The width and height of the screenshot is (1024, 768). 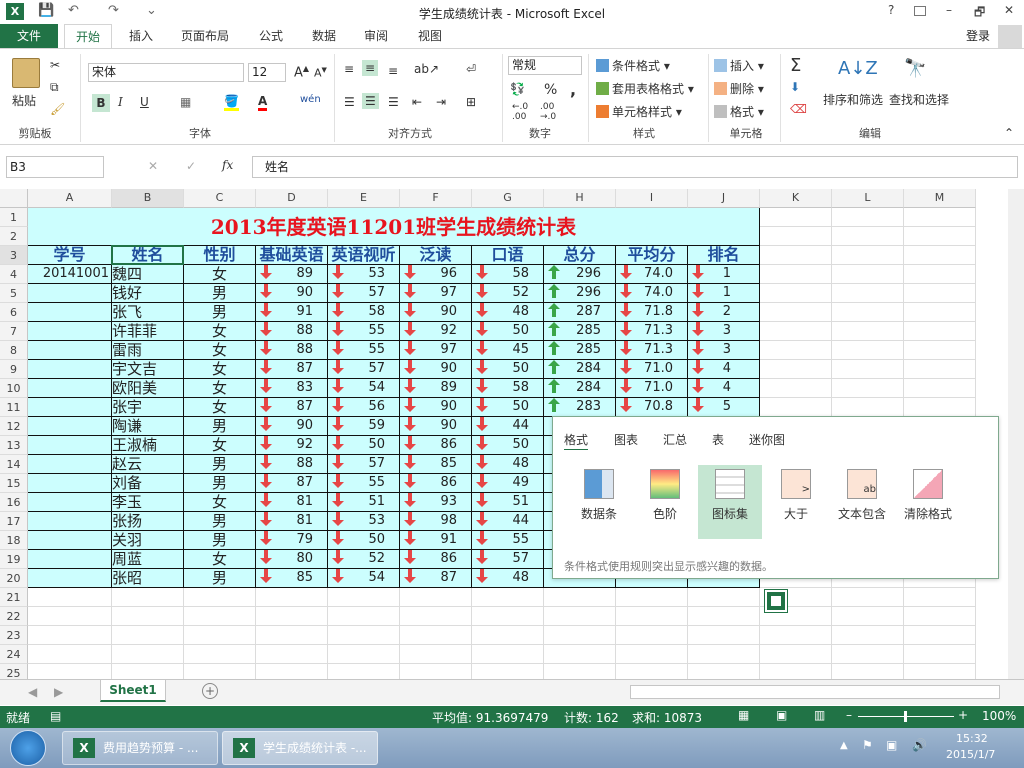 I want to click on data-cell: 89, so click(x=436, y=388).